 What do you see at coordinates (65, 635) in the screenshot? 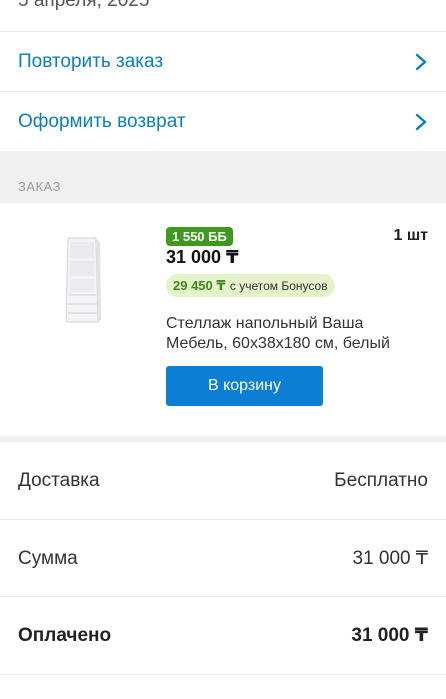
I see `paid-label: Оплачено` at bounding box center [65, 635].